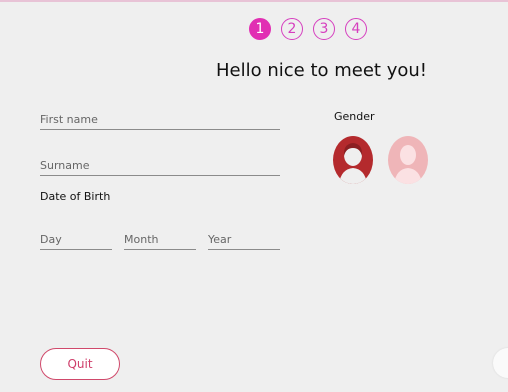 The width and height of the screenshot is (508, 392). I want to click on first-name-input, so click(160, 121).